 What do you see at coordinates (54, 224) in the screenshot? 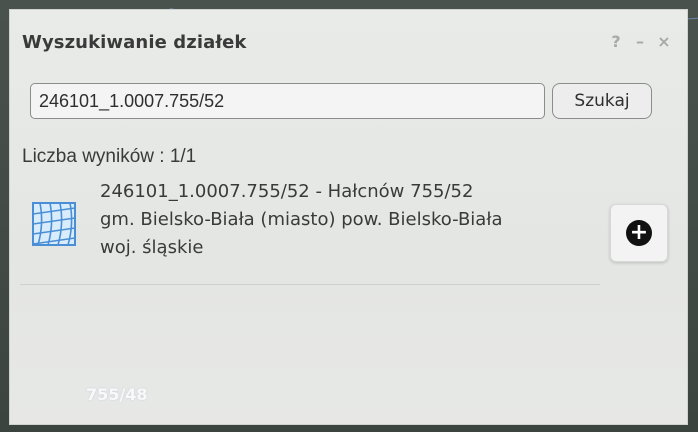
I see `parcel-map-icon` at bounding box center [54, 224].